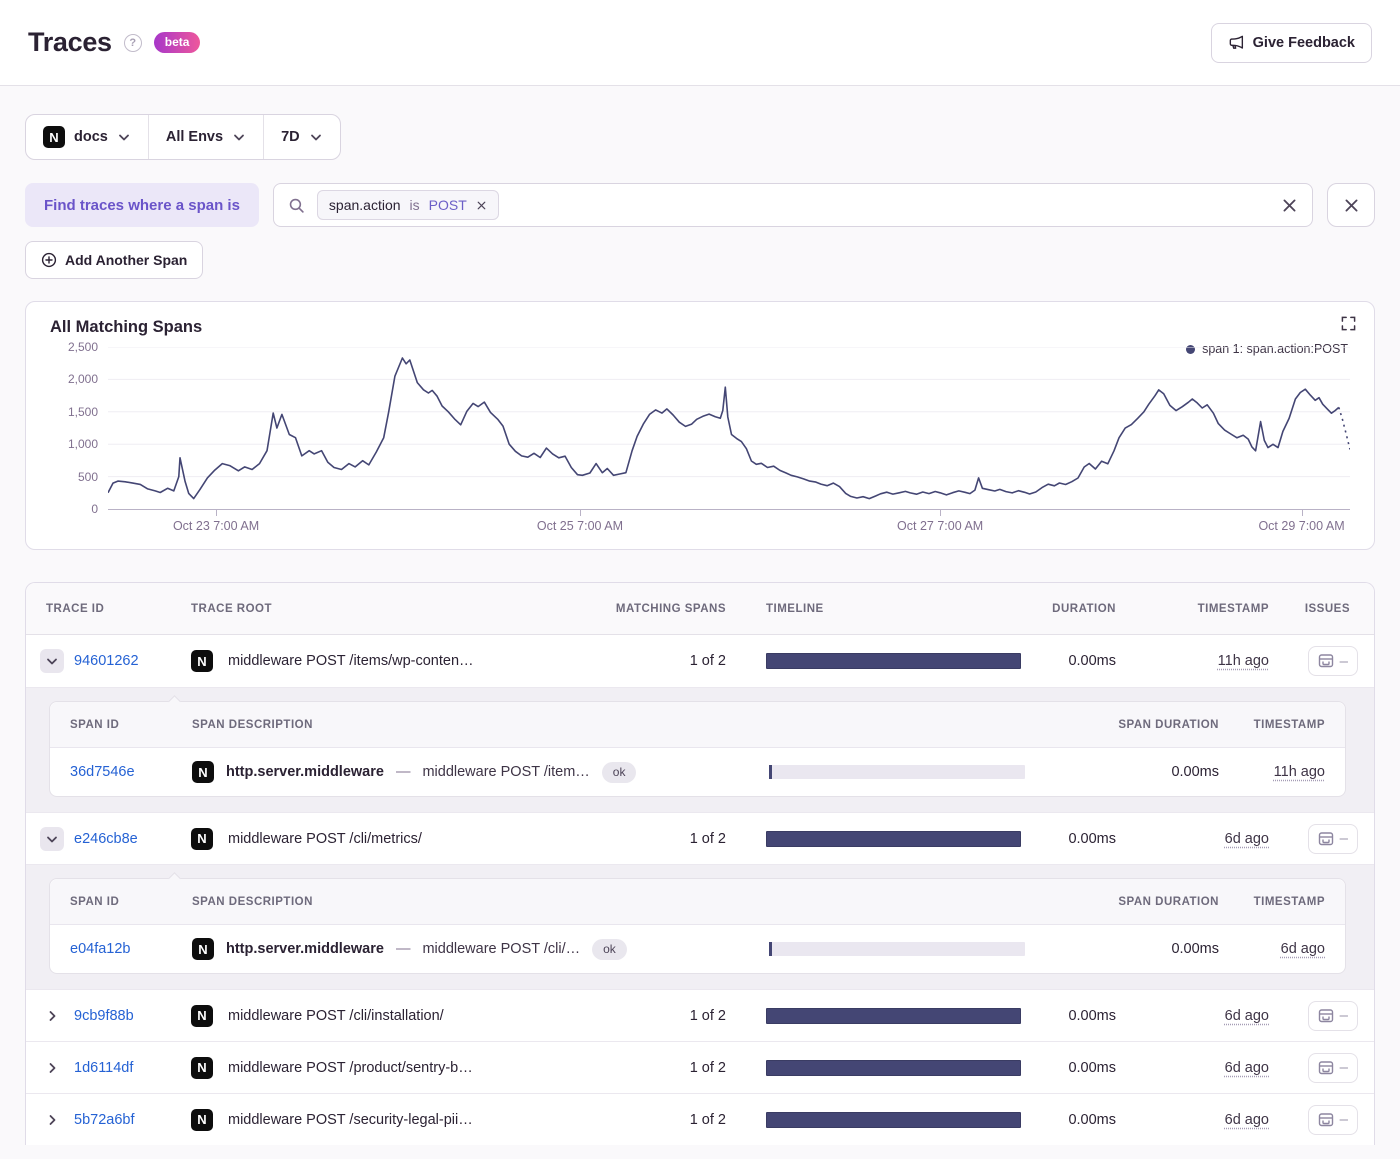 The width and height of the screenshot is (1400, 1159). Describe the element at coordinates (102, 772) in the screenshot. I see `span-id-link: 36d7546e` at that location.